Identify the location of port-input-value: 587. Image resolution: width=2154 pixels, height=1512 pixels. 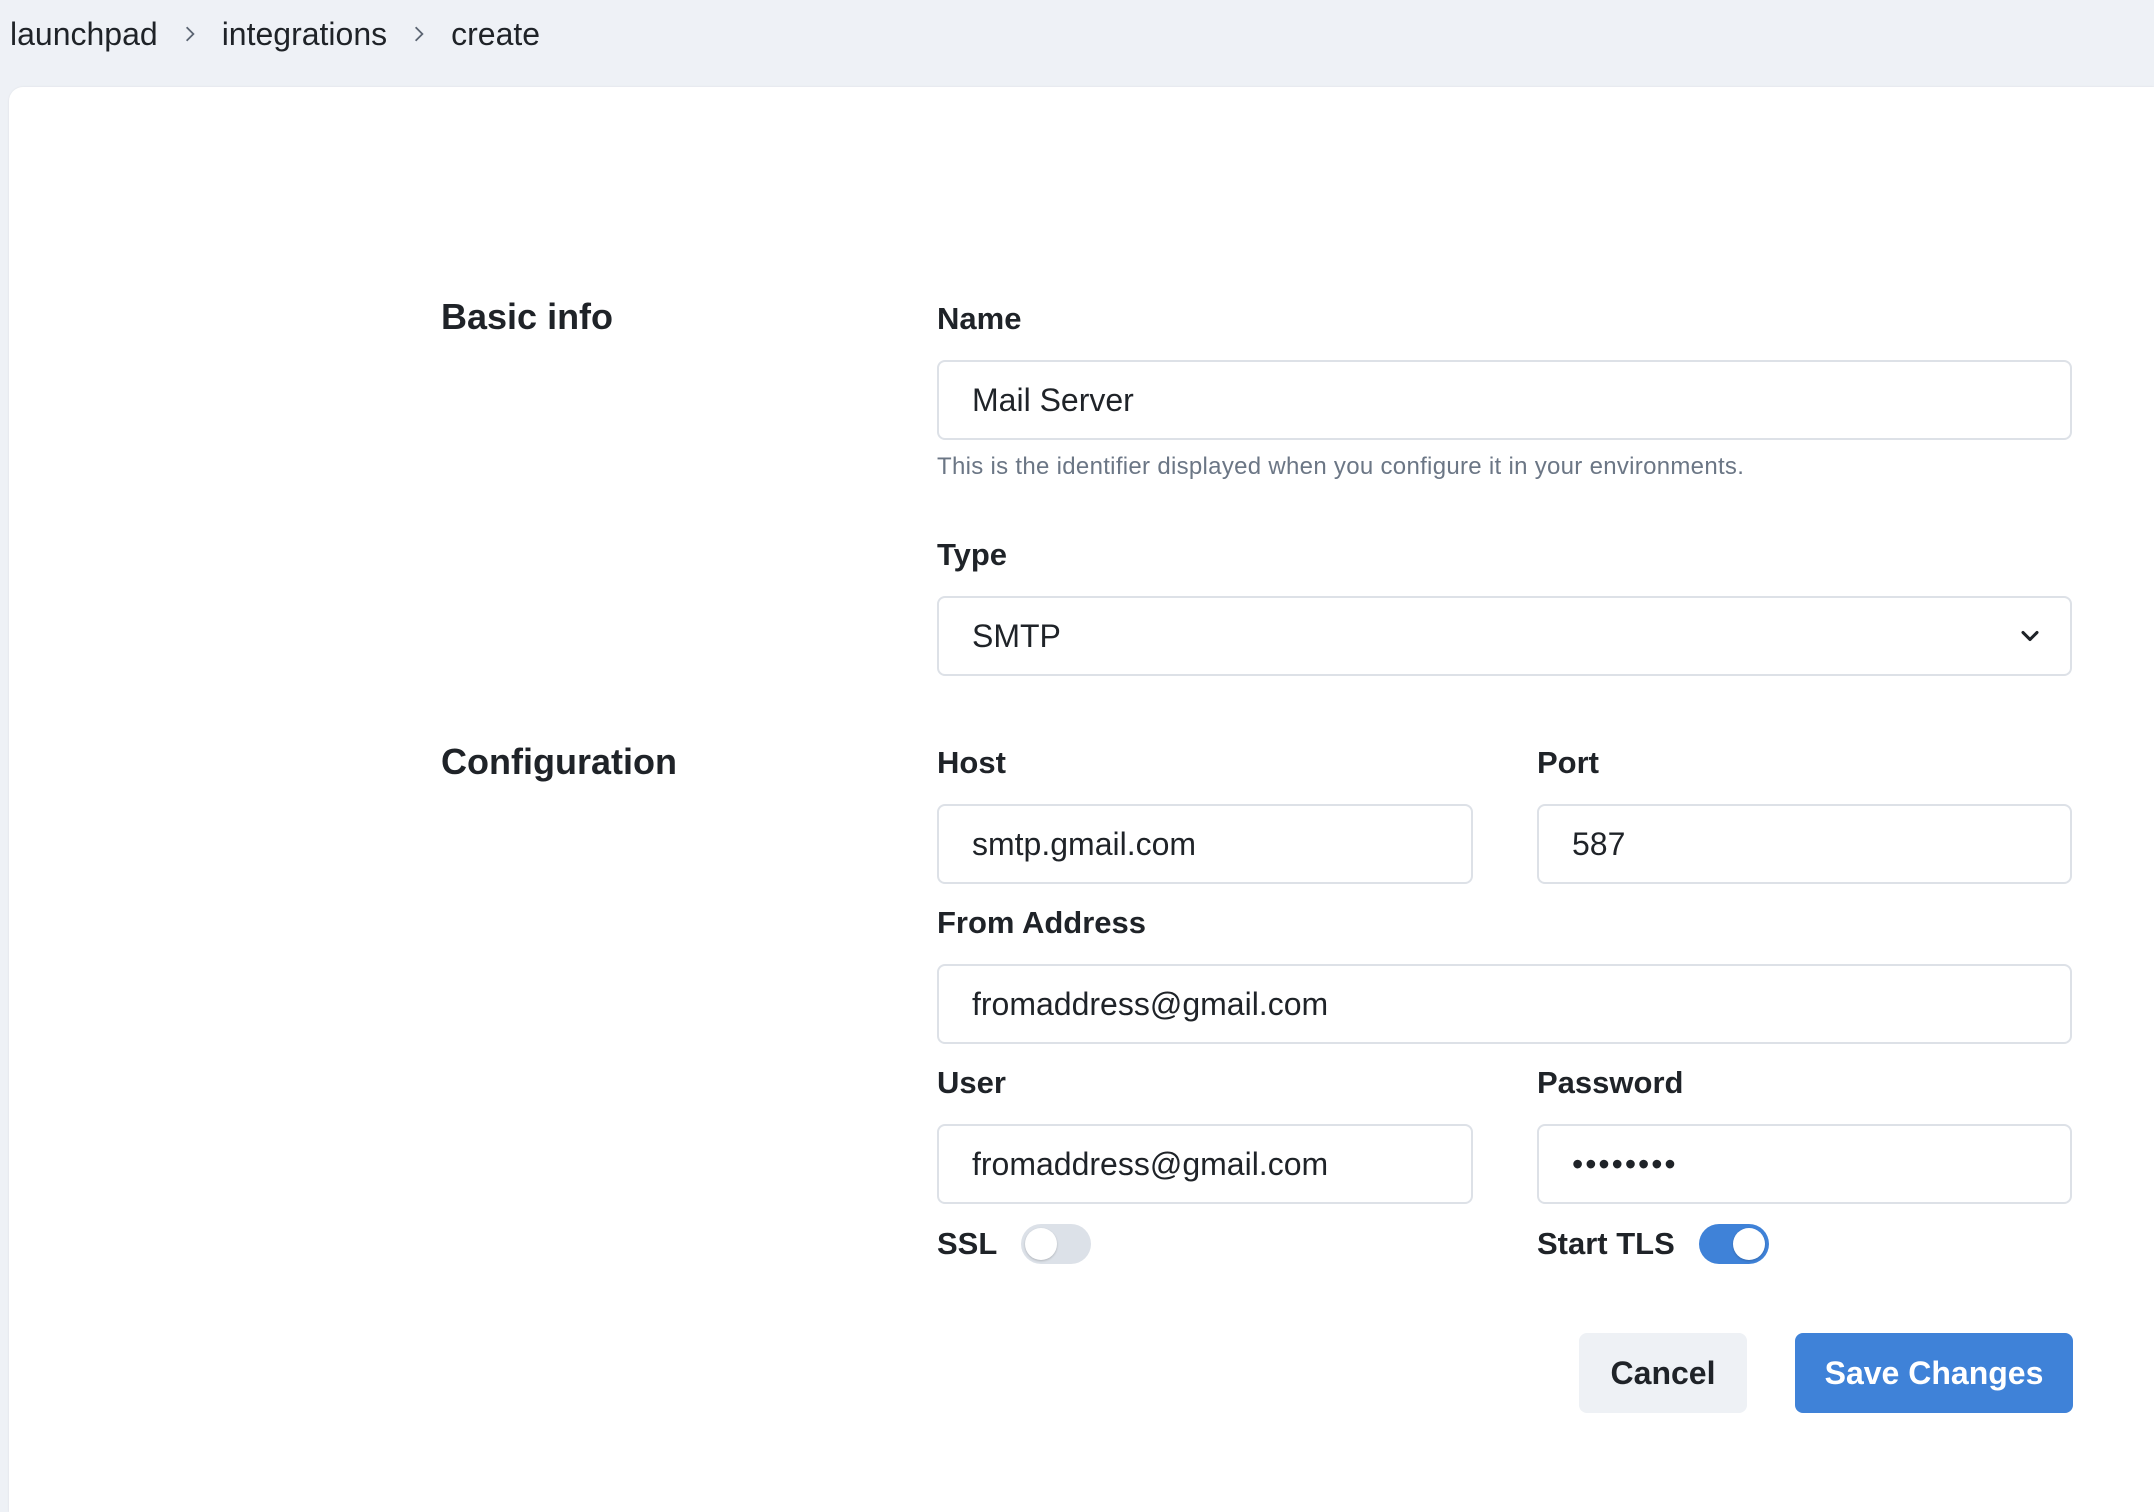
(1599, 843).